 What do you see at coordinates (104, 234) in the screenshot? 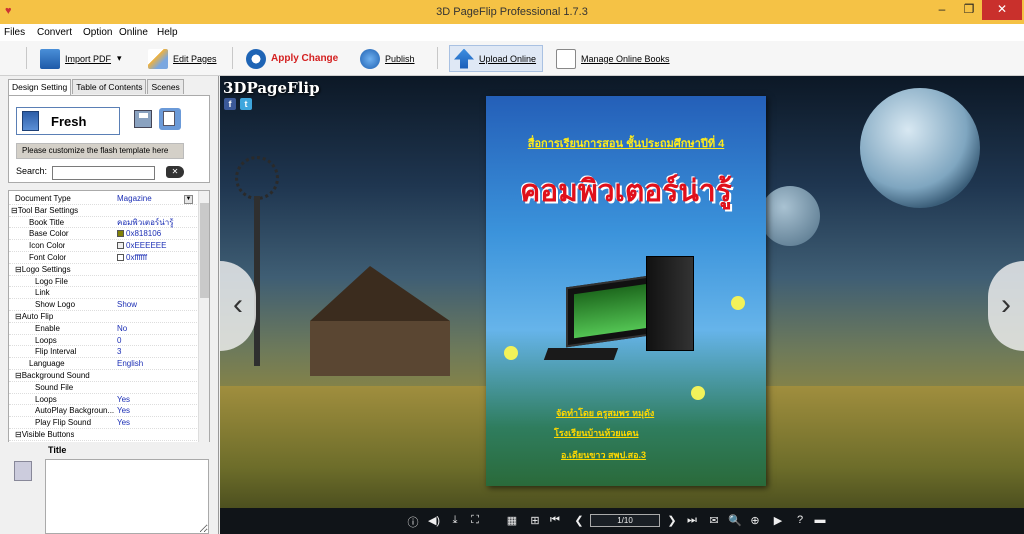
I see `property-row: Base Color 0x818106` at bounding box center [104, 234].